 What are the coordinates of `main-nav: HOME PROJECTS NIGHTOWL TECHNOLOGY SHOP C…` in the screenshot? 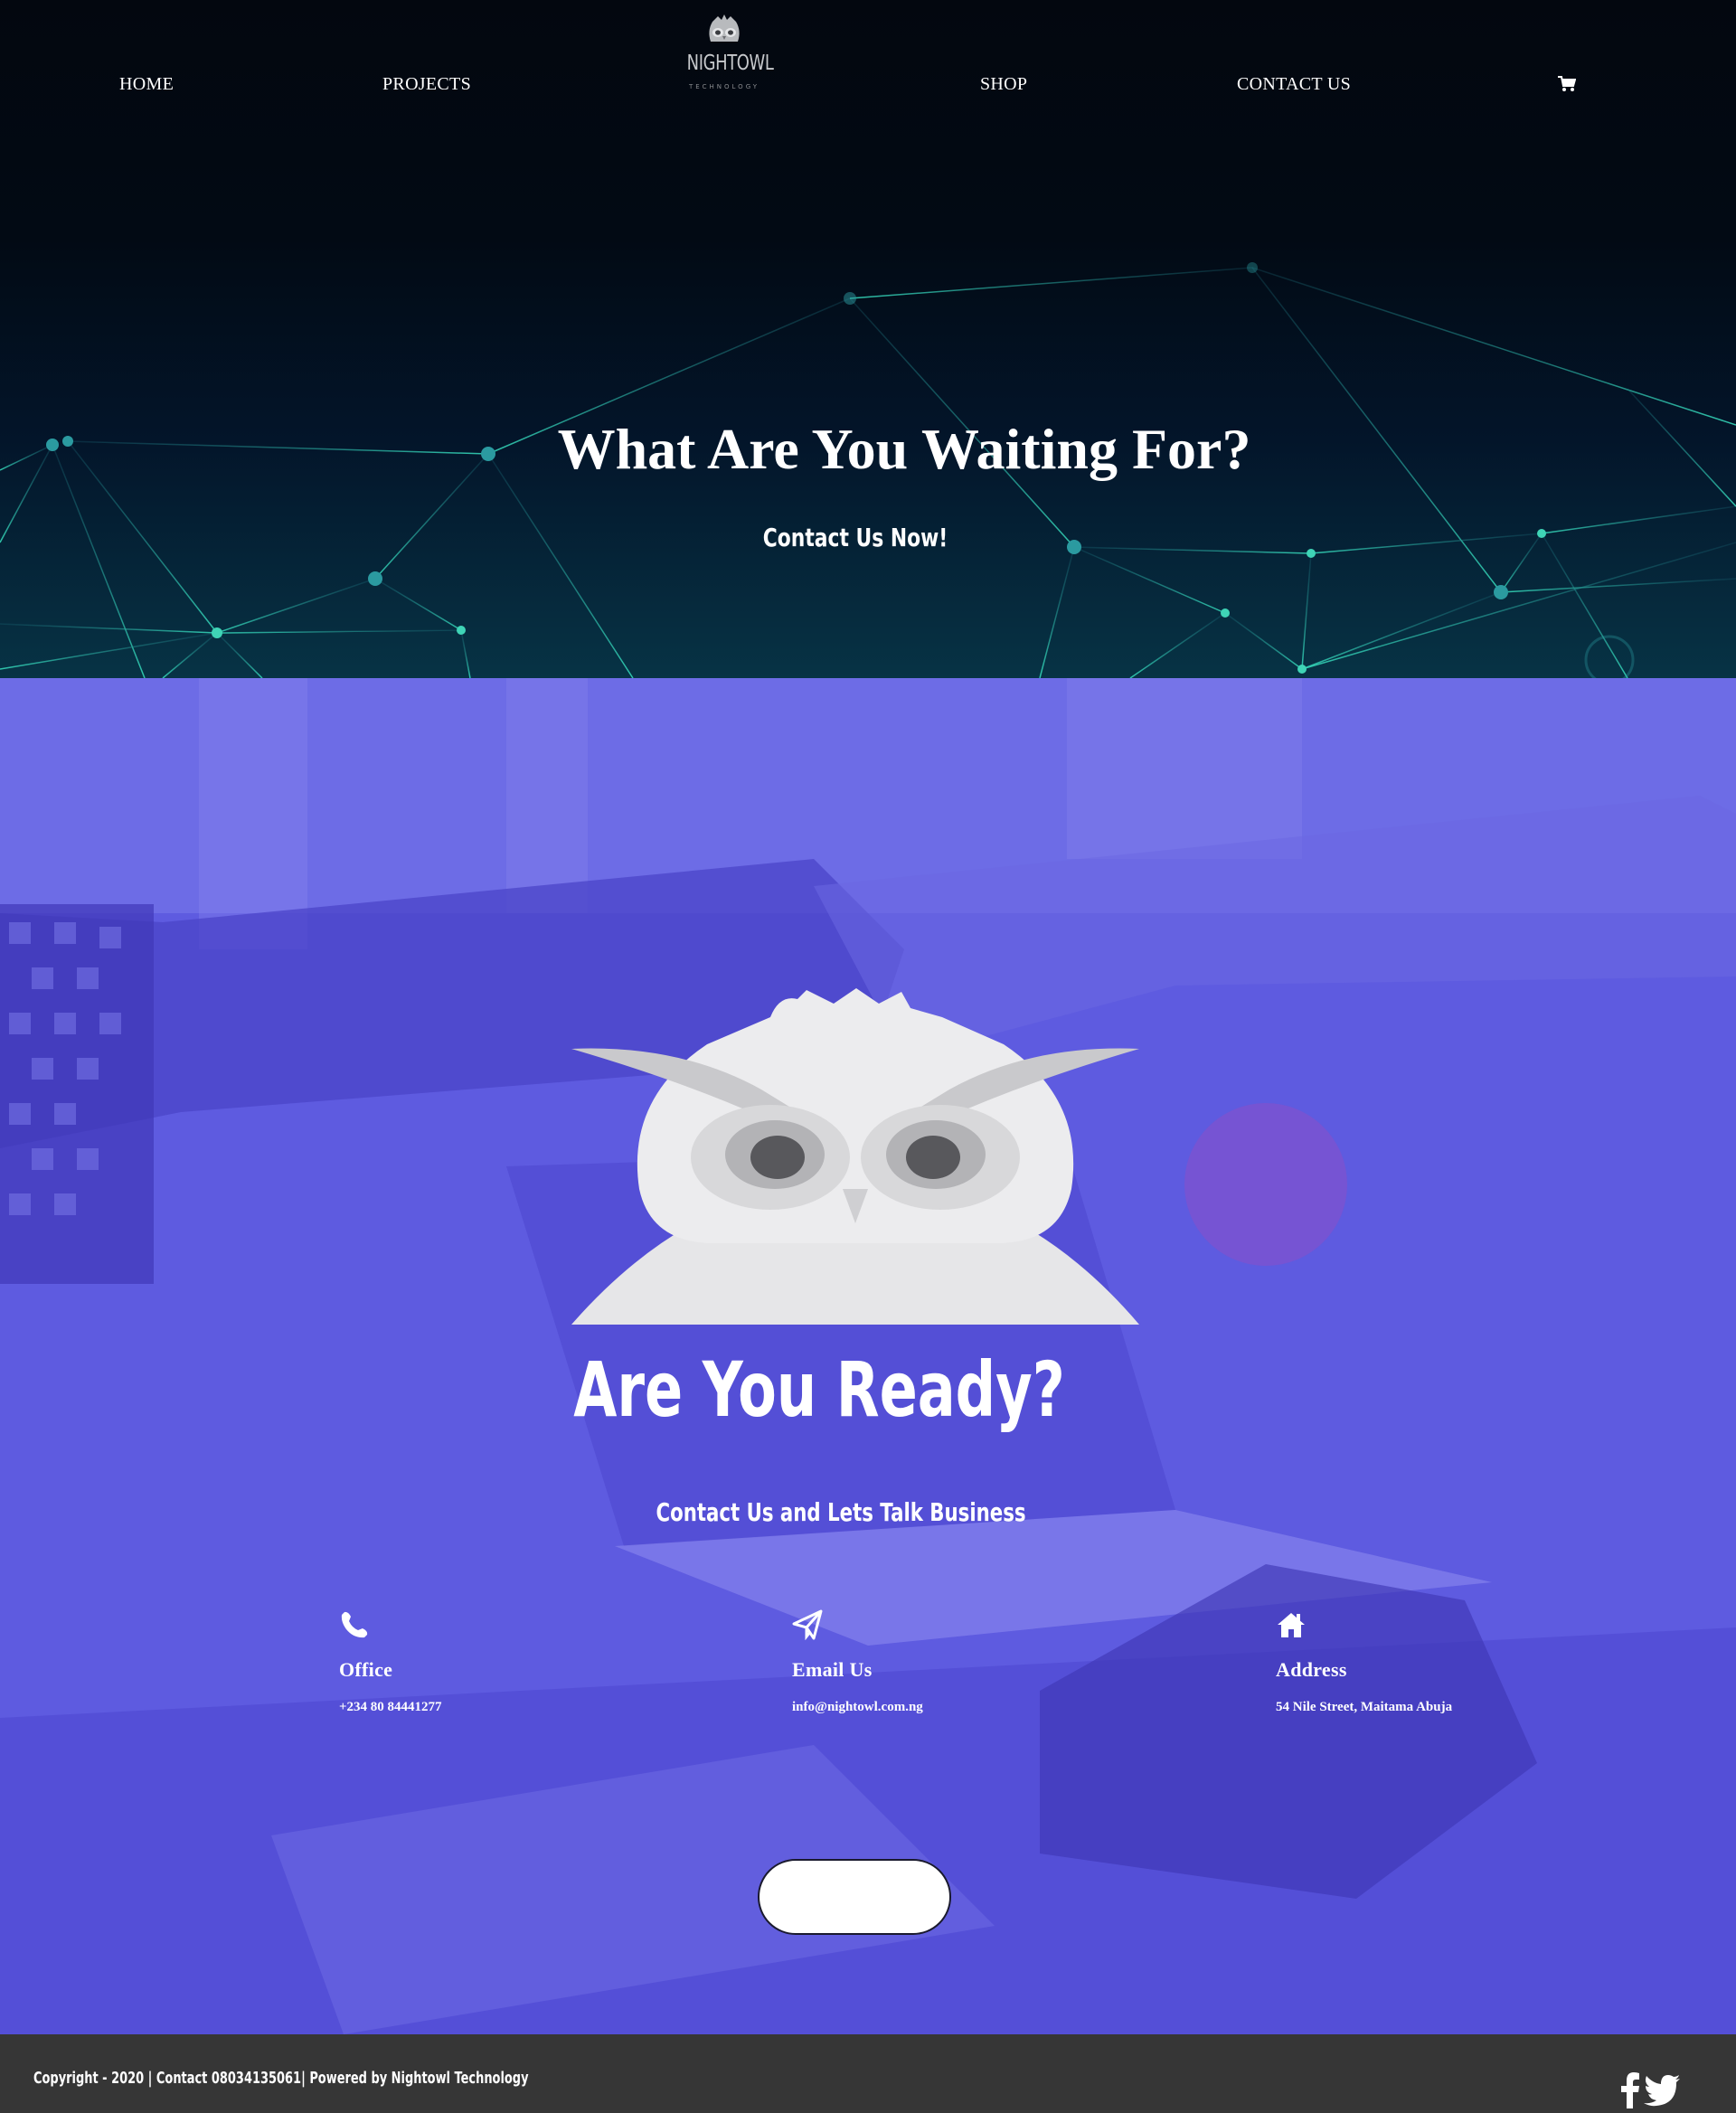 It's located at (868, 49).